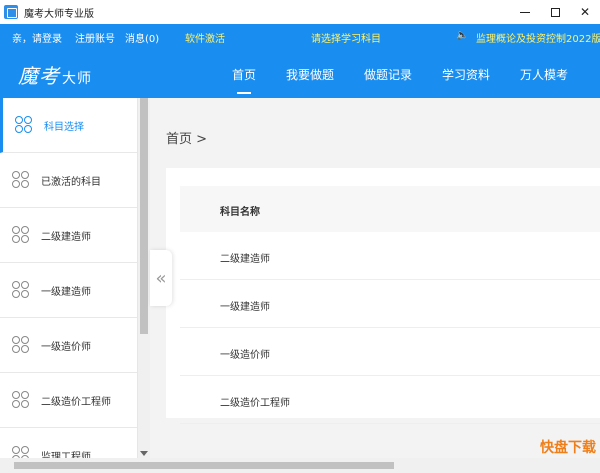 This screenshot has height=473, width=600. I want to click on marquee-notice: 监理概论及投资控制2022版教材, so click(538, 37).